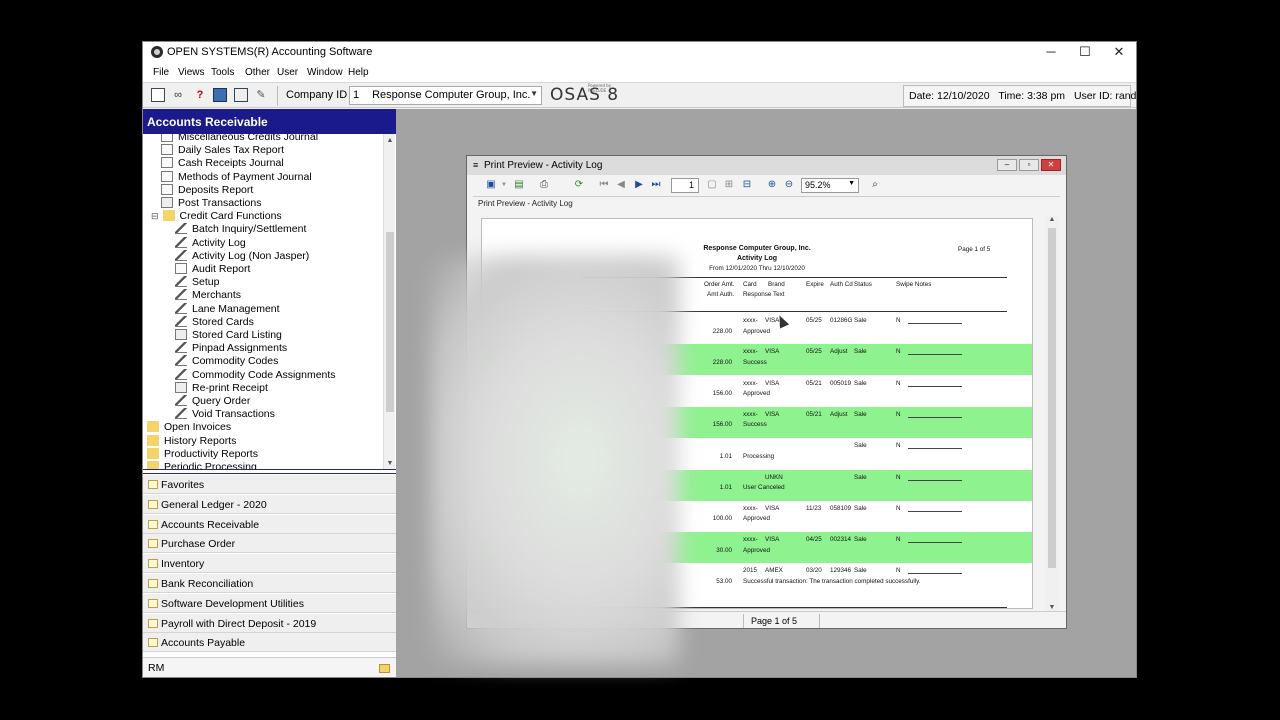 The image size is (1280, 720). I want to click on tree-item: Pinpad Assignments, so click(231, 348).